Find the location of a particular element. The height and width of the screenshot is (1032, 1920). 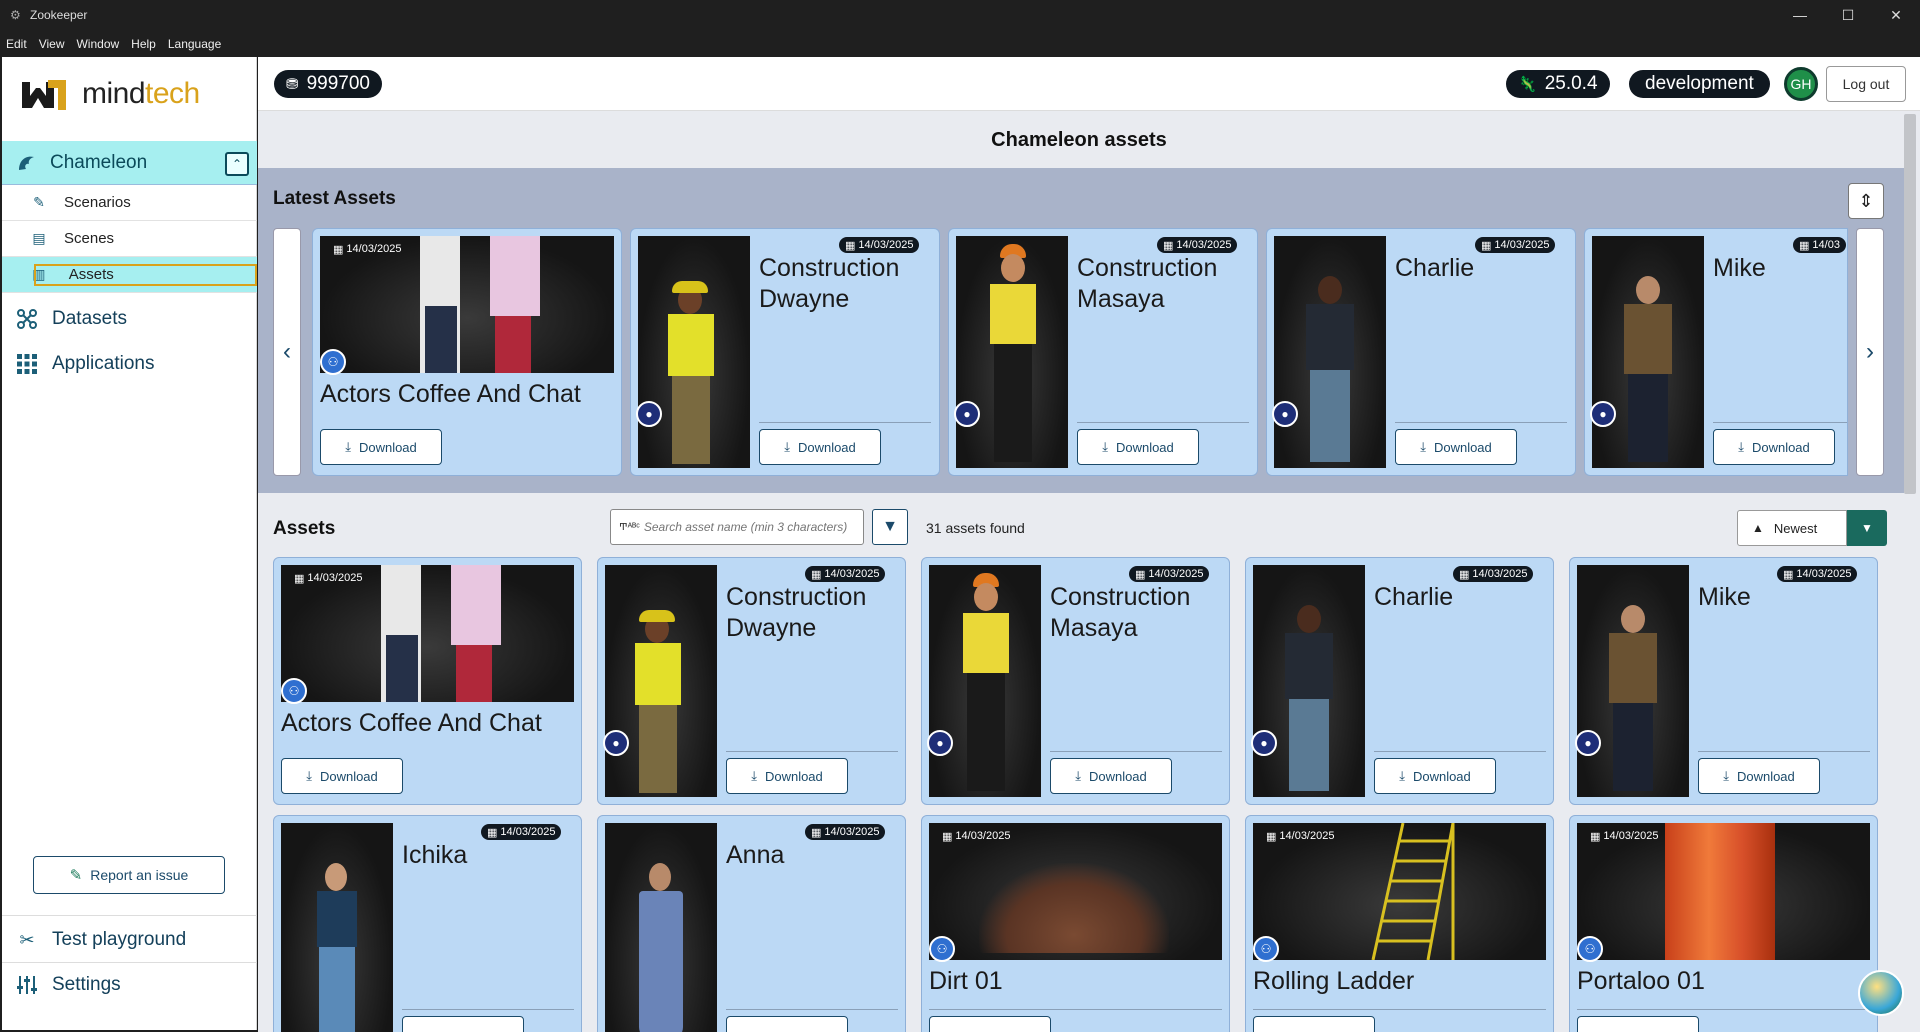

scrollbar is located at coordinates (1910, 304).